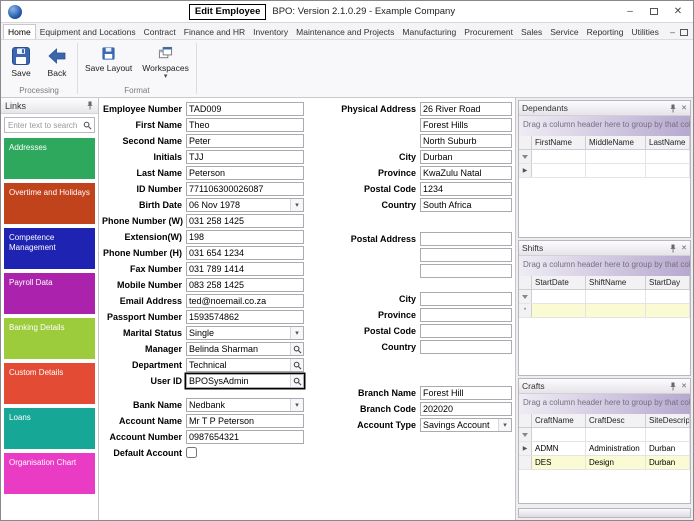  What do you see at coordinates (672, 32) in the screenshot?
I see `mdi-minimize-icon: –` at bounding box center [672, 32].